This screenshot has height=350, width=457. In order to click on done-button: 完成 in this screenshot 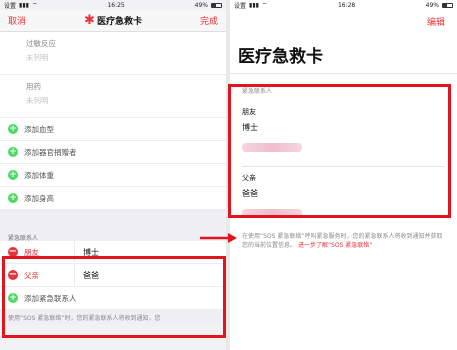, I will do `click(209, 20)`.